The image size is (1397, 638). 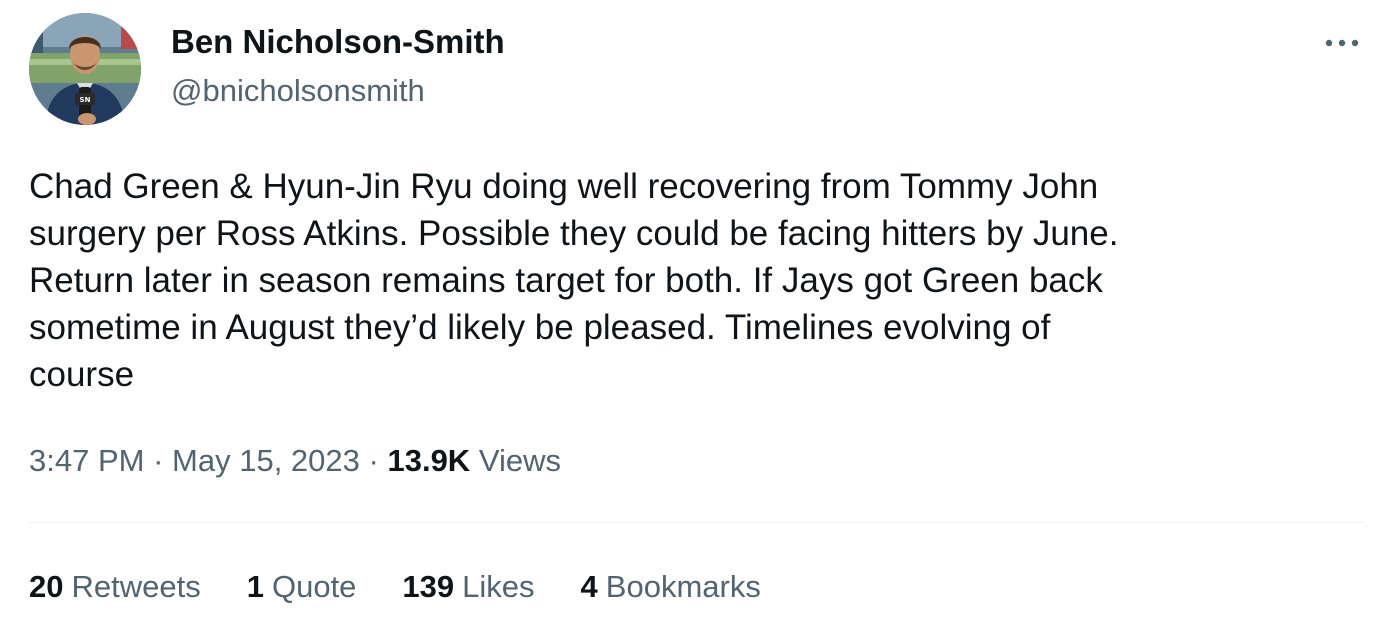 What do you see at coordinates (85, 100) in the screenshot?
I see `mic-flag-label: SN` at bounding box center [85, 100].